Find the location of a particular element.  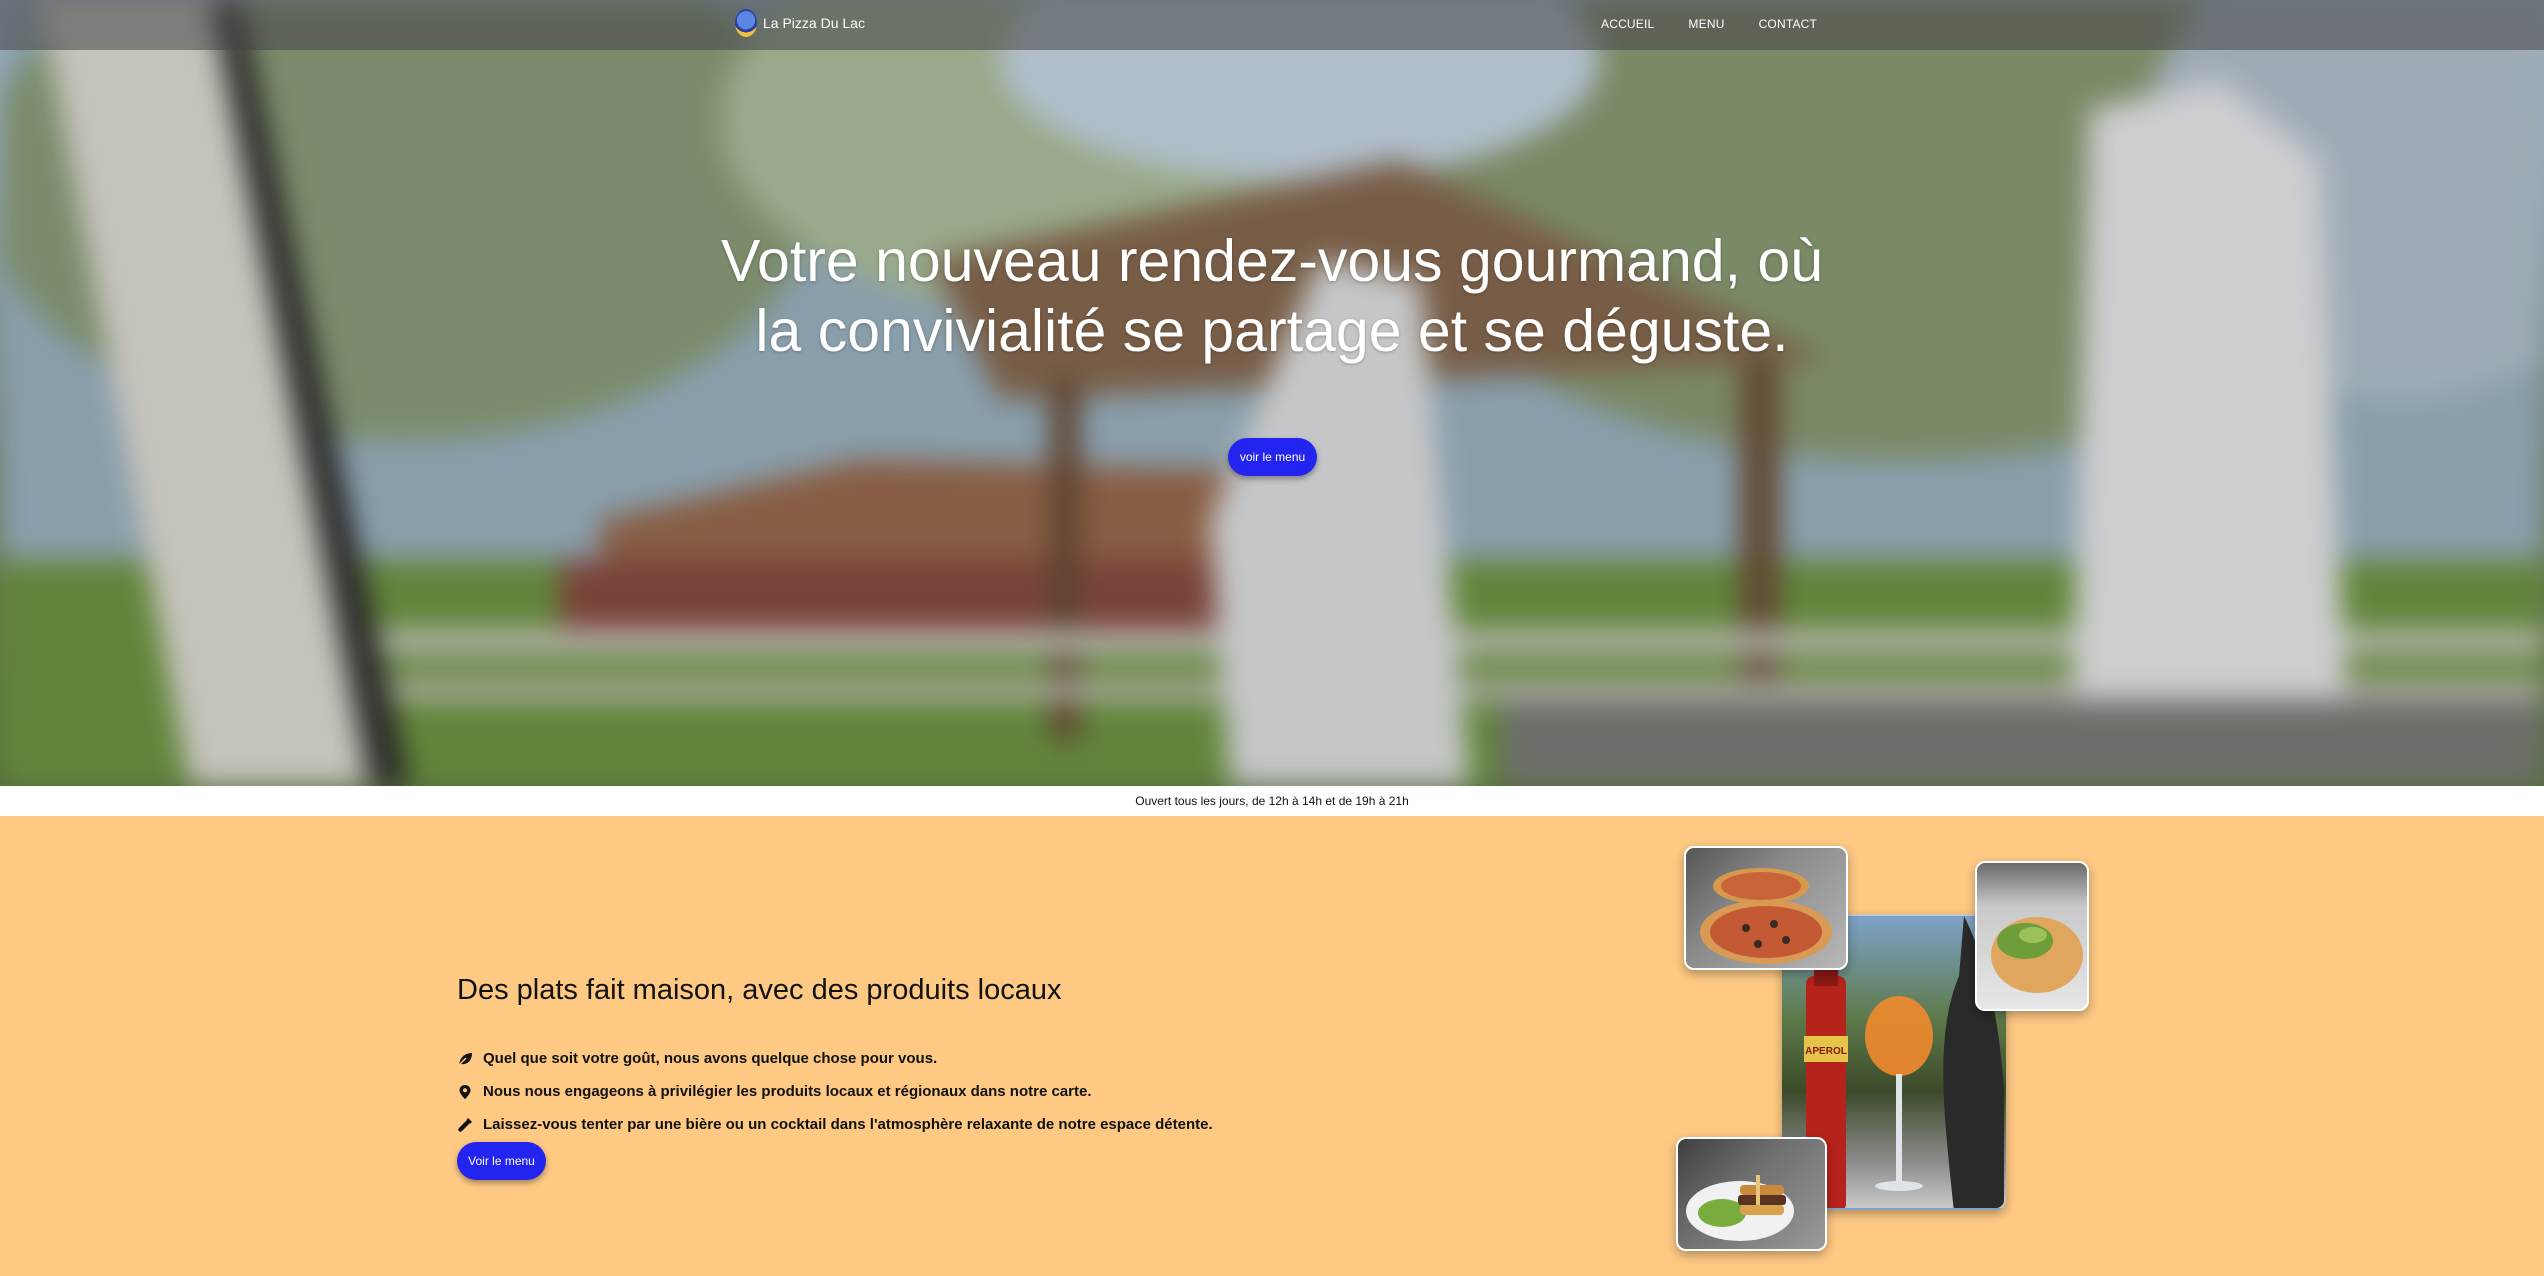

leaf-icon is located at coordinates (465, 1059).